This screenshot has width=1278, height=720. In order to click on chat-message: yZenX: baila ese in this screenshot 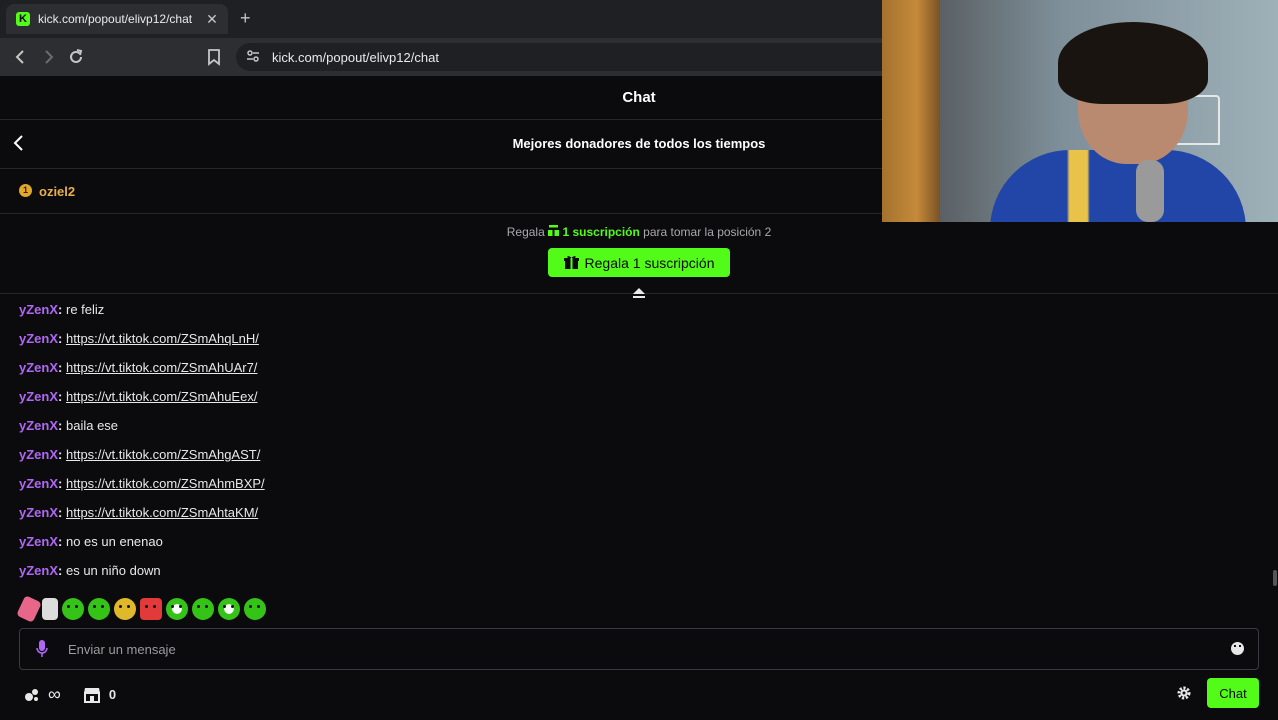, I will do `click(639, 430)`.